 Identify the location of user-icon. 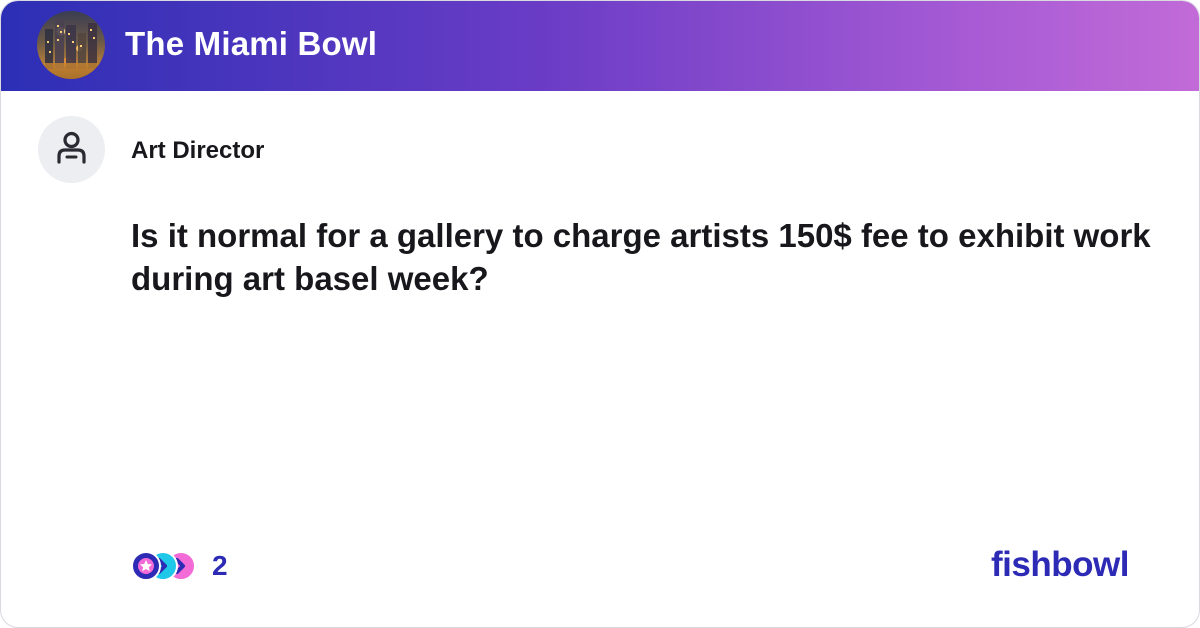
(71, 147).